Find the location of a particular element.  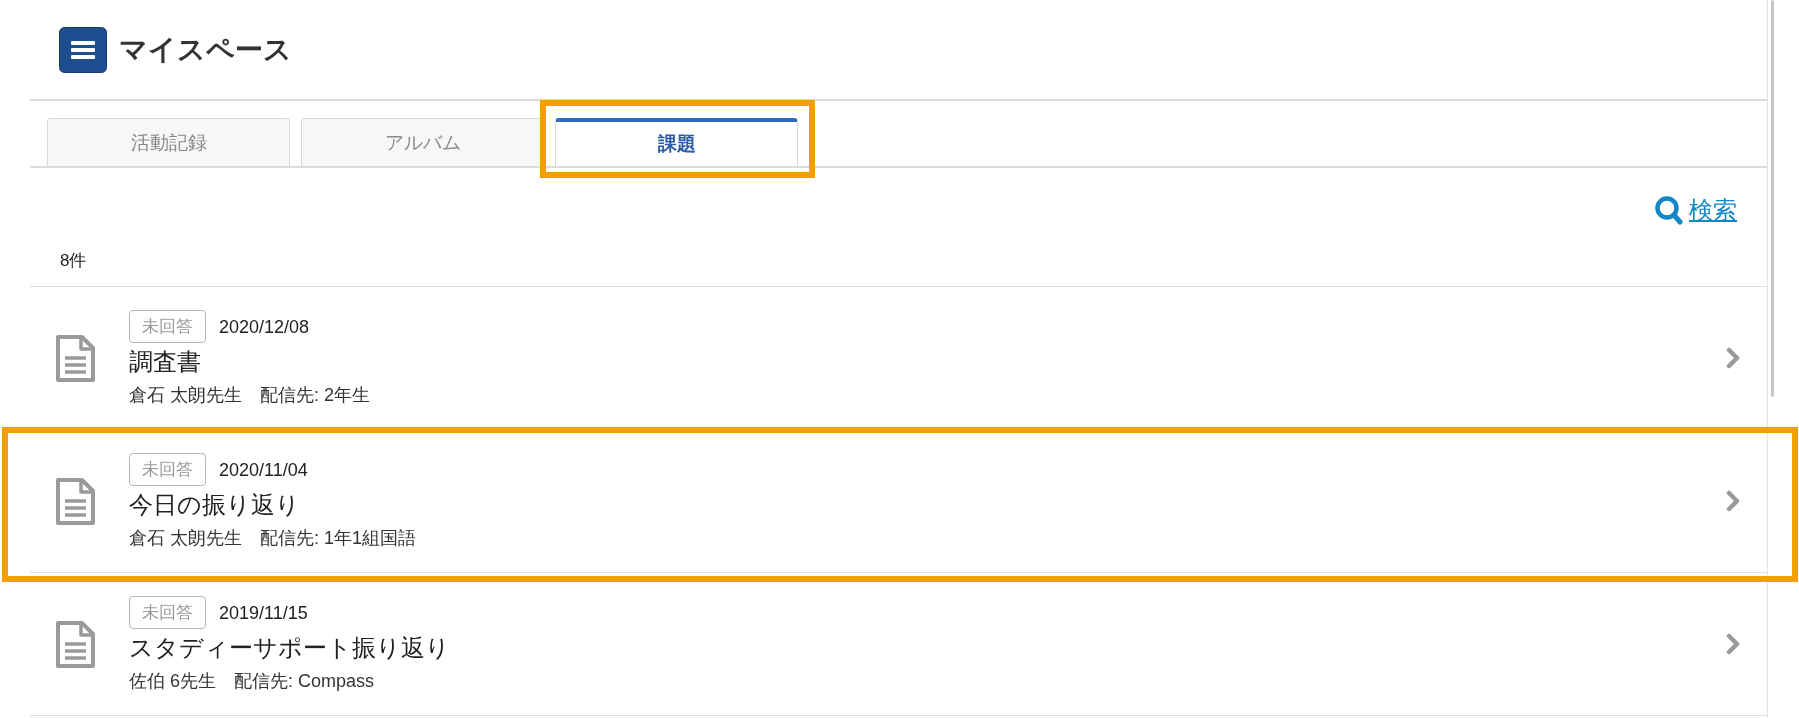

assignment-date: 2019/11/15 is located at coordinates (263, 613).